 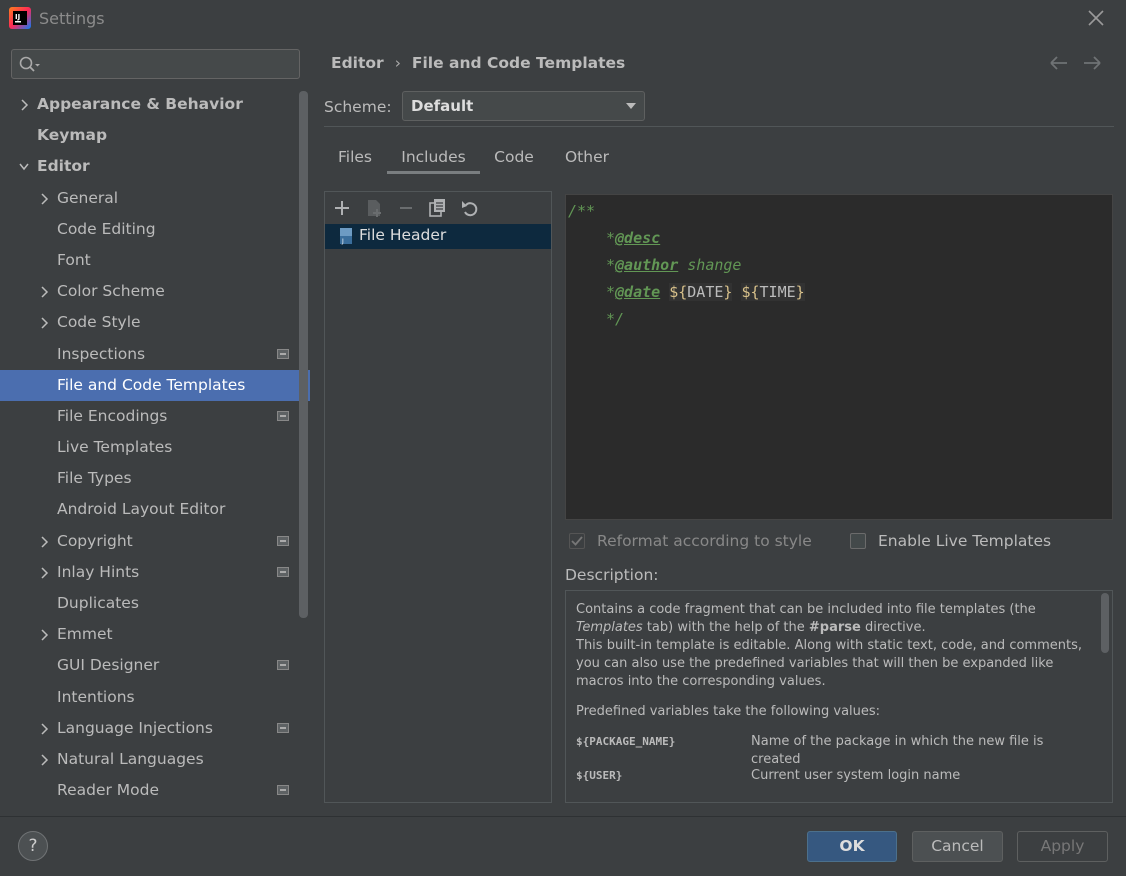 What do you see at coordinates (95, 540) in the screenshot?
I see `sidebar-item-label: Copyright` at bounding box center [95, 540].